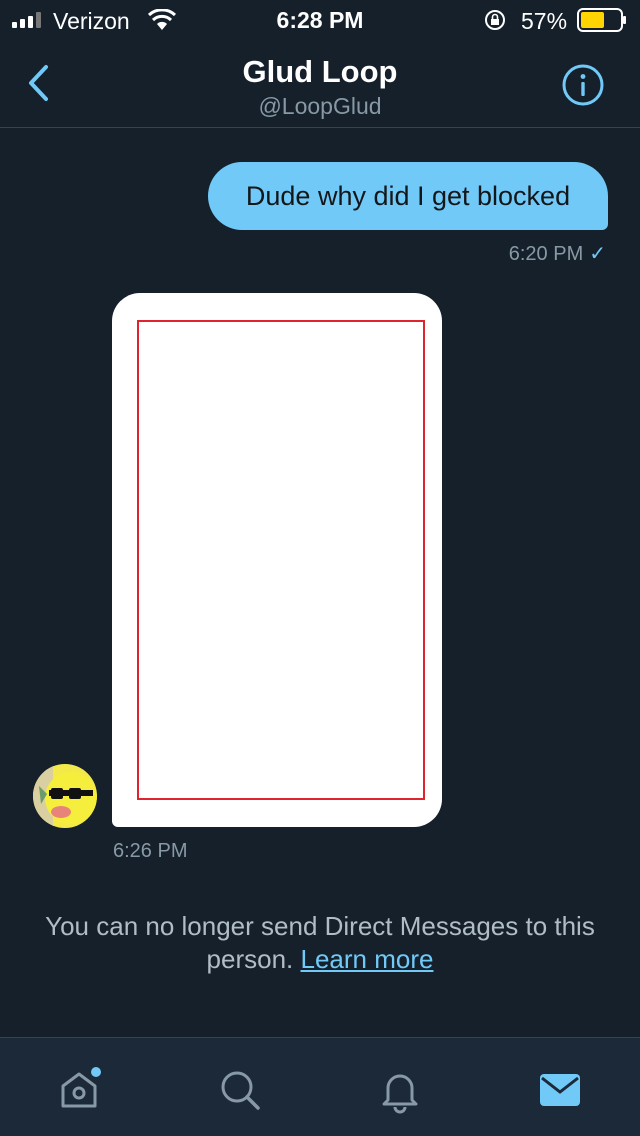 The height and width of the screenshot is (1136, 640). I want to click on tab-notifications, so click(400, 1090).